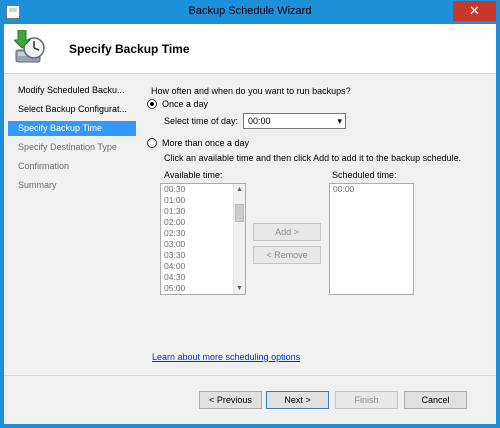 The height and width of the screenshot is (428, 500). I want to click on next-button: Next >, so click(297, 400).